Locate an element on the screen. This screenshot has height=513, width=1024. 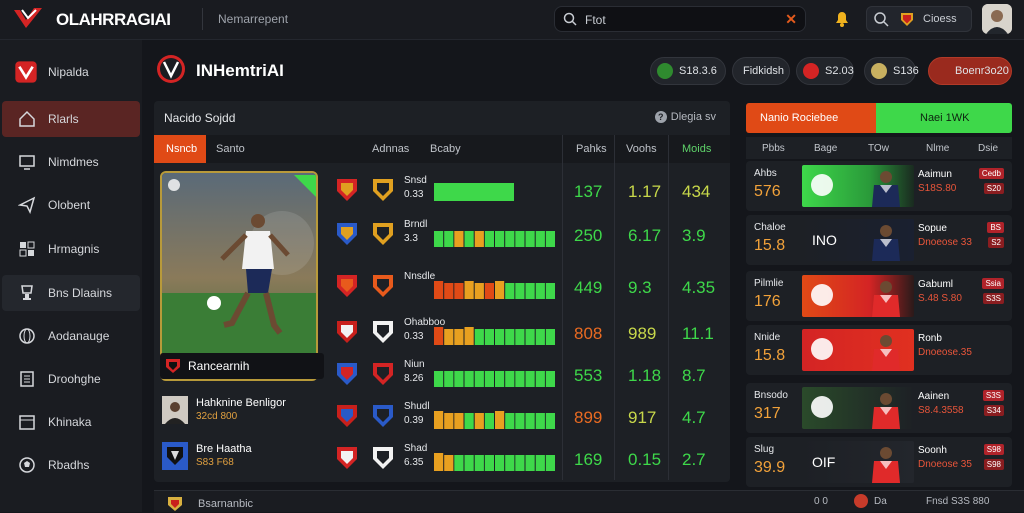
stat-pill: Fidkidsh is located at coordinates (761, 71).